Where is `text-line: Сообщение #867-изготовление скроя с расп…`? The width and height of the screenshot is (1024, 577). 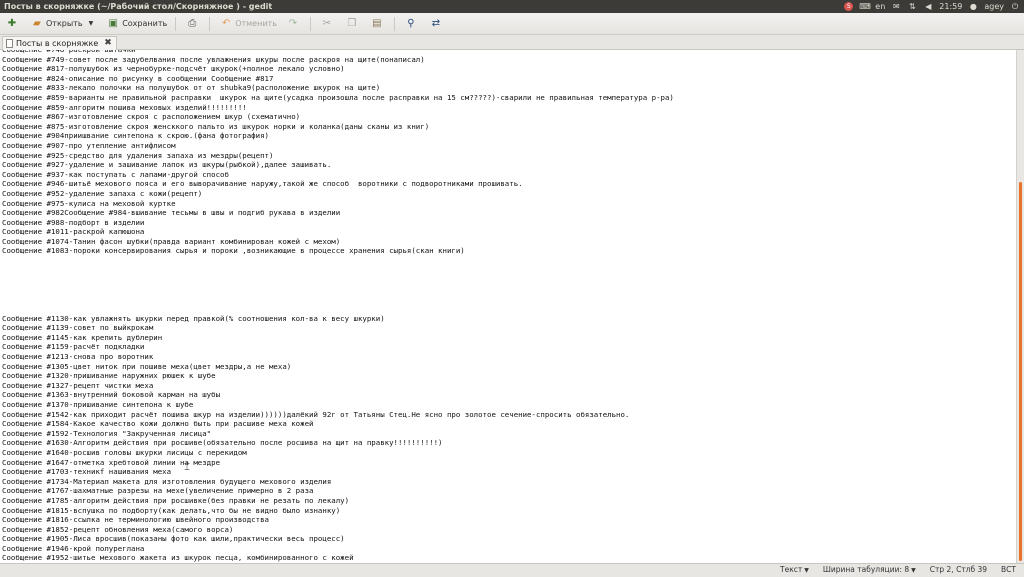
text-line: Сообщение #867-изготовление скроя с расп… is located at coordinates (338, 117).